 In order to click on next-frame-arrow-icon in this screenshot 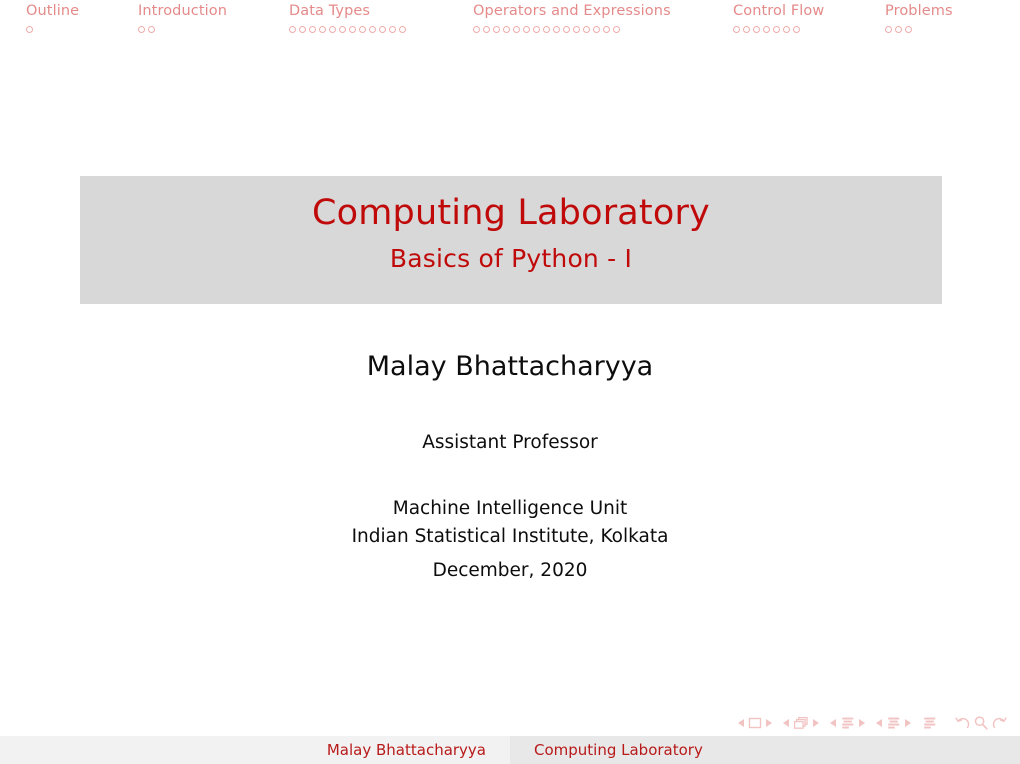, I will do `click(816, 723)`.